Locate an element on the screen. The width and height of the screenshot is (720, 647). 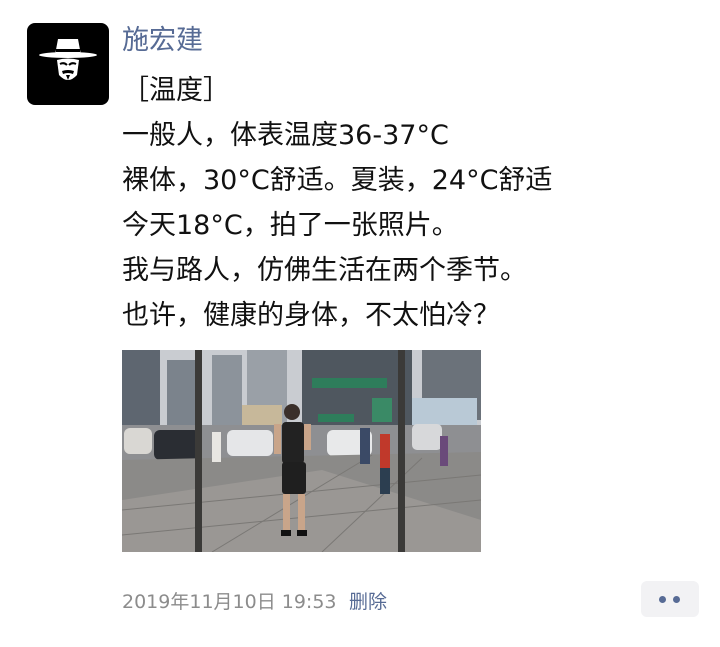
more-button is located at coordinates (670, 599).